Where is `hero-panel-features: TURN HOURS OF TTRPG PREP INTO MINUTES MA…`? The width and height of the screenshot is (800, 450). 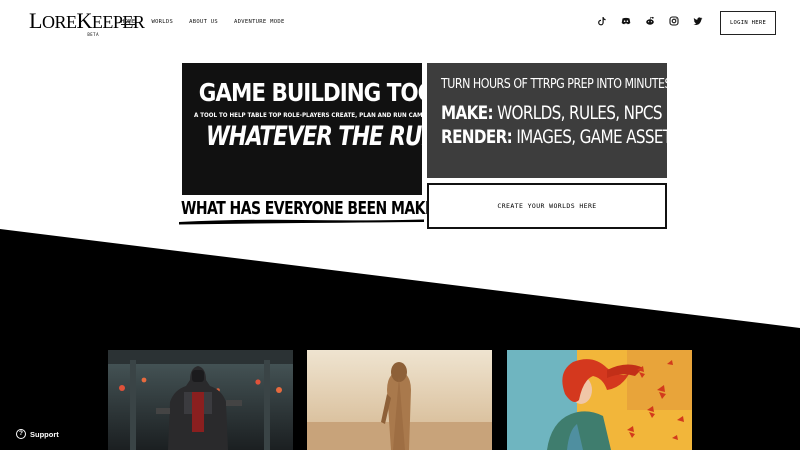
hero-panel-features: TURN HOURS OF TTRPG PREP INTO MINUTES MA… is located at coordinates (547, 120).